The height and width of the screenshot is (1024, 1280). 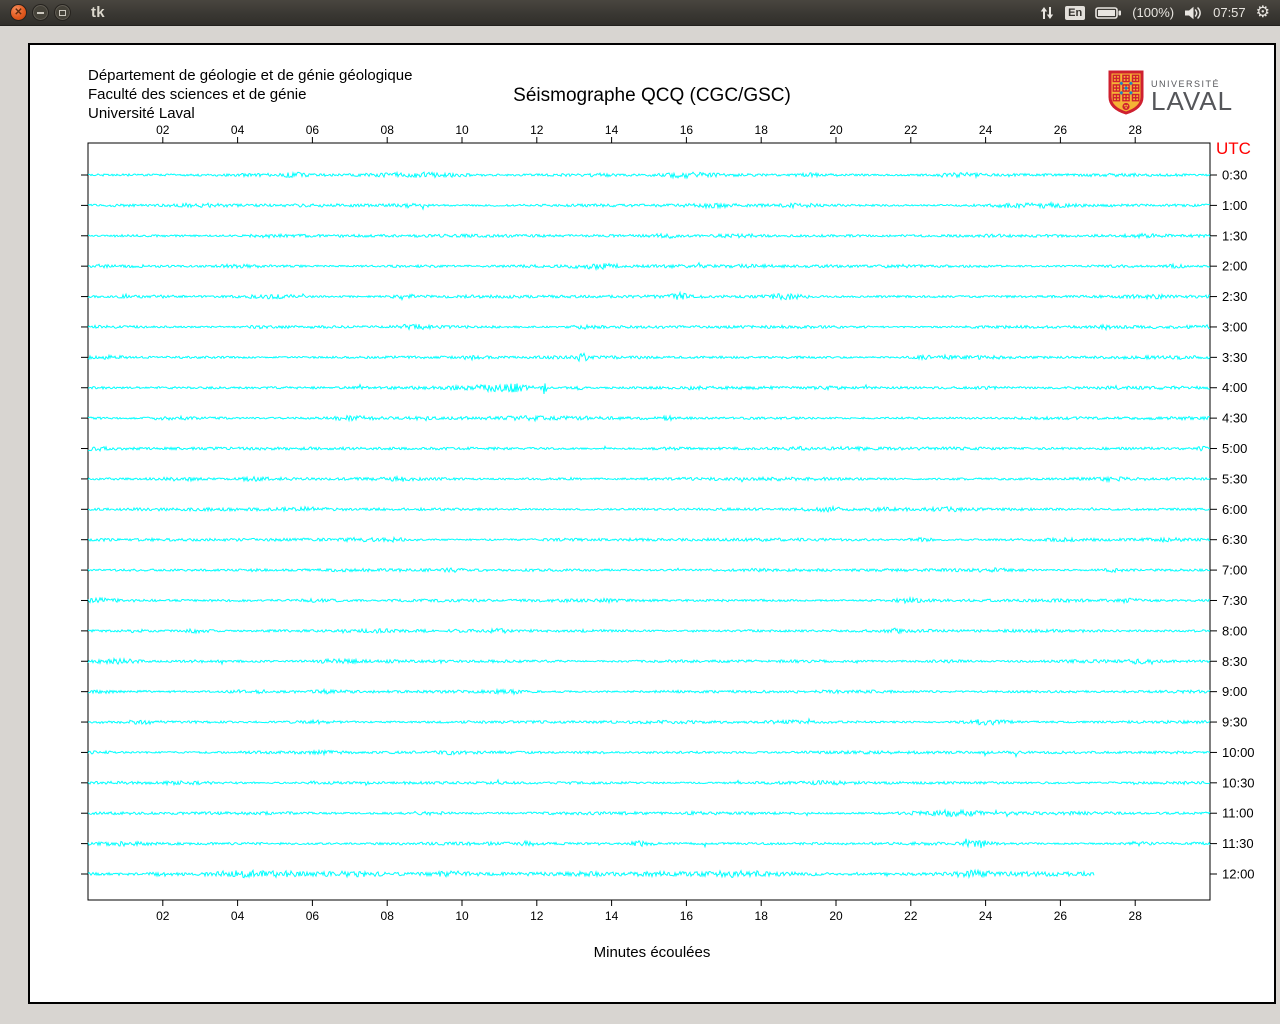 What do you see at coordinates (238, 130) in the screenshot?
I see `x-tick-label-top: 04` at bounding box center [238, 130].